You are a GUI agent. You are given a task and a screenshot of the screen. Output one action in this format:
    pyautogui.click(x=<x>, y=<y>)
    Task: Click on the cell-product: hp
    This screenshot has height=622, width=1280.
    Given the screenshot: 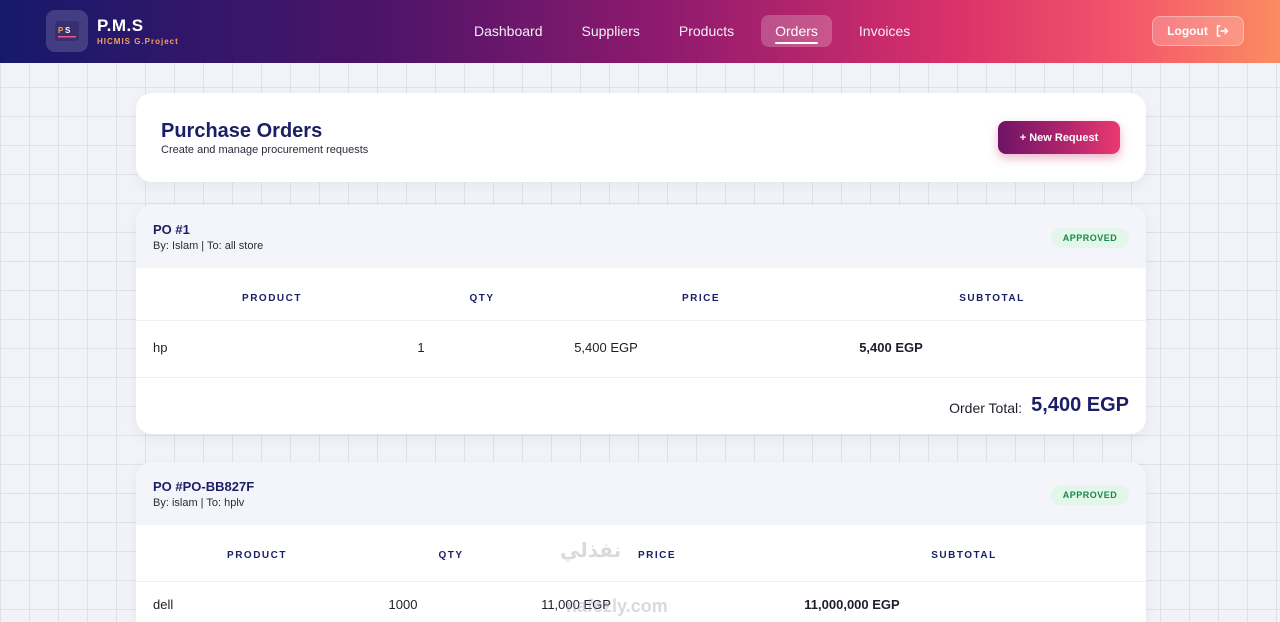 What is the action you would take?
    pyautogui.click(x=160, y=347)
    